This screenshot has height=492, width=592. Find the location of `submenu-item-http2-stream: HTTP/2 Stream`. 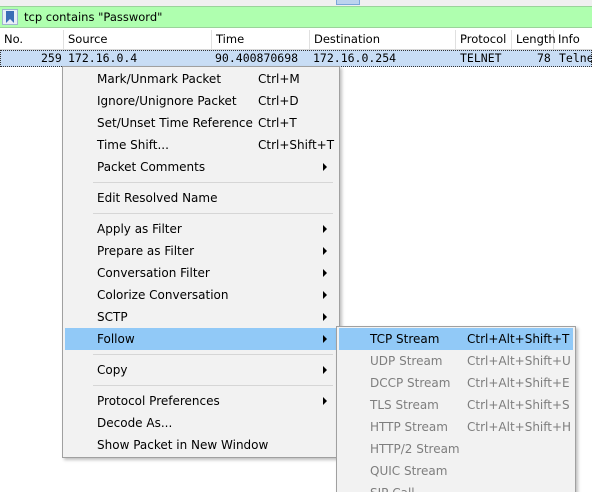

submenu-item-http2-stream: HTTP/2 Stream is located at coordinates (456, 449).